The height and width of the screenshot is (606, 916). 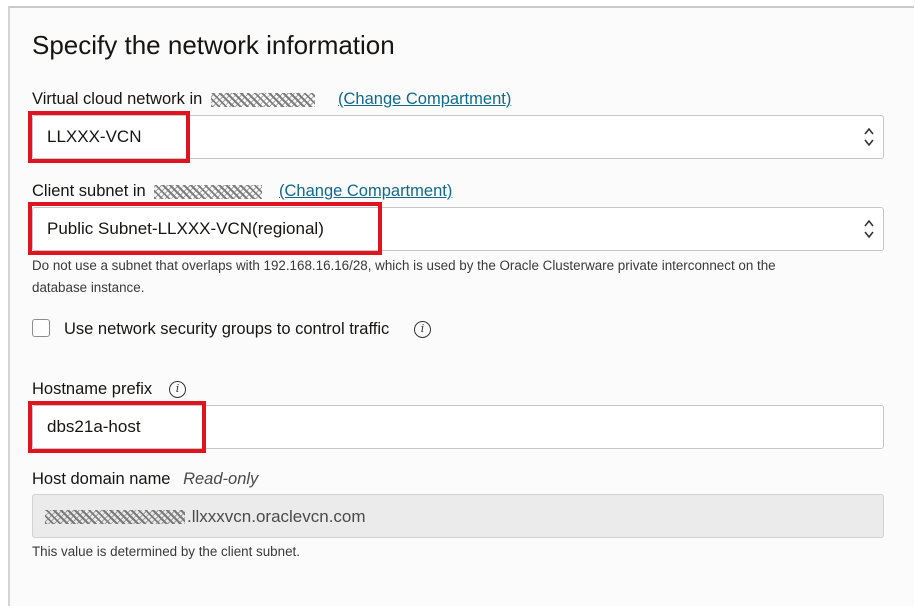 I want to click on domain-prefix-redacted, so click(x=115, y=517).